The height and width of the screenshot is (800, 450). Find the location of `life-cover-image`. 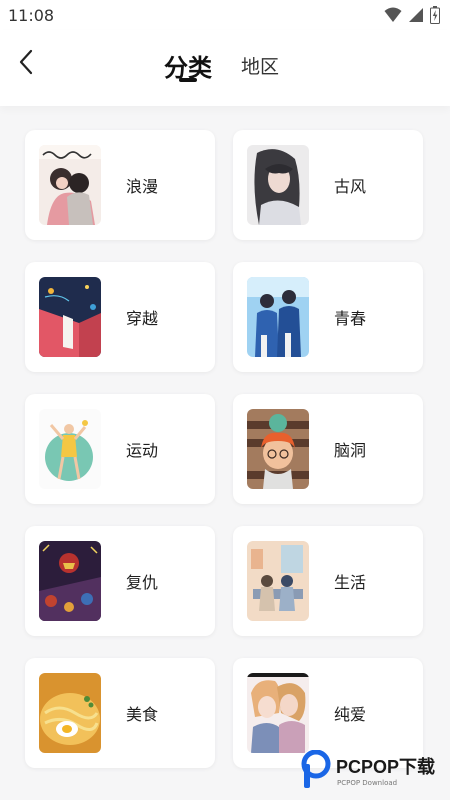

life-cover-image is located at coordinates (278, 581).